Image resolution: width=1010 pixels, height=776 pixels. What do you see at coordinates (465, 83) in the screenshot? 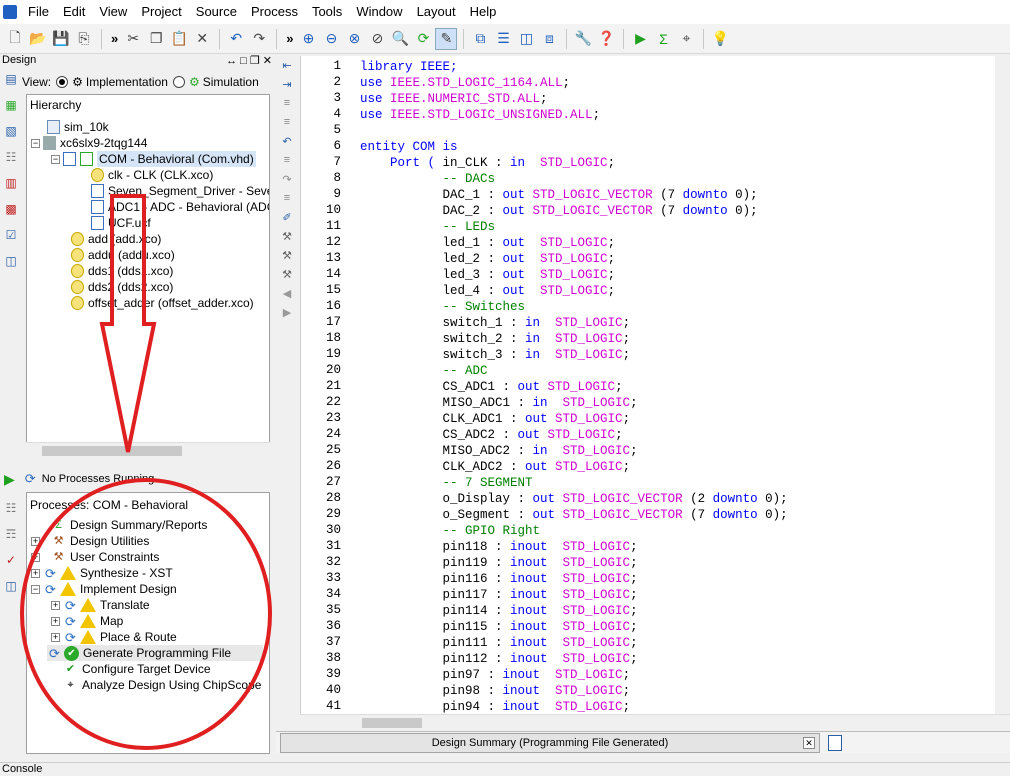
I see `code-line: use IEEE.STD_LOGIC_1164.ALL;` at bounding box center [465, 83].